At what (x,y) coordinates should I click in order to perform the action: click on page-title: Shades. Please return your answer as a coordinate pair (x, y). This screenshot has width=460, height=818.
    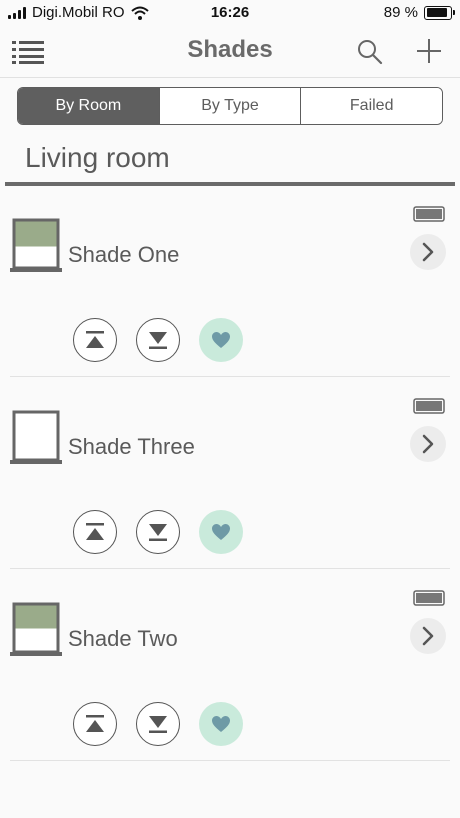
    Looking at the image, I should click on (230, 49).